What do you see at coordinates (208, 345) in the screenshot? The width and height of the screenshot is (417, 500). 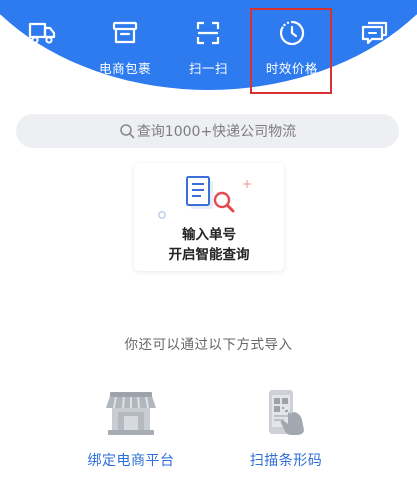 I see `import-hint: 你还可以通过以下方式导入` at bounding box center [208, 345].